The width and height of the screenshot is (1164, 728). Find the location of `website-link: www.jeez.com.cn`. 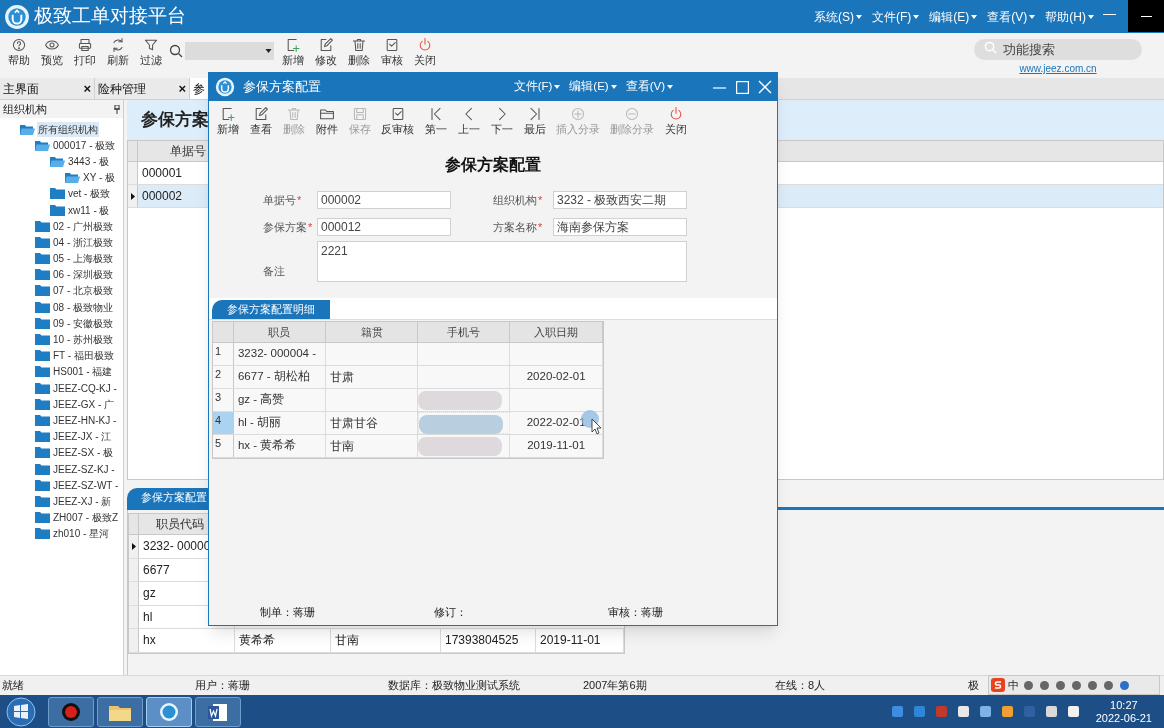

website-link: www.jeez.com.cn is located at coordinates (1058, 68).